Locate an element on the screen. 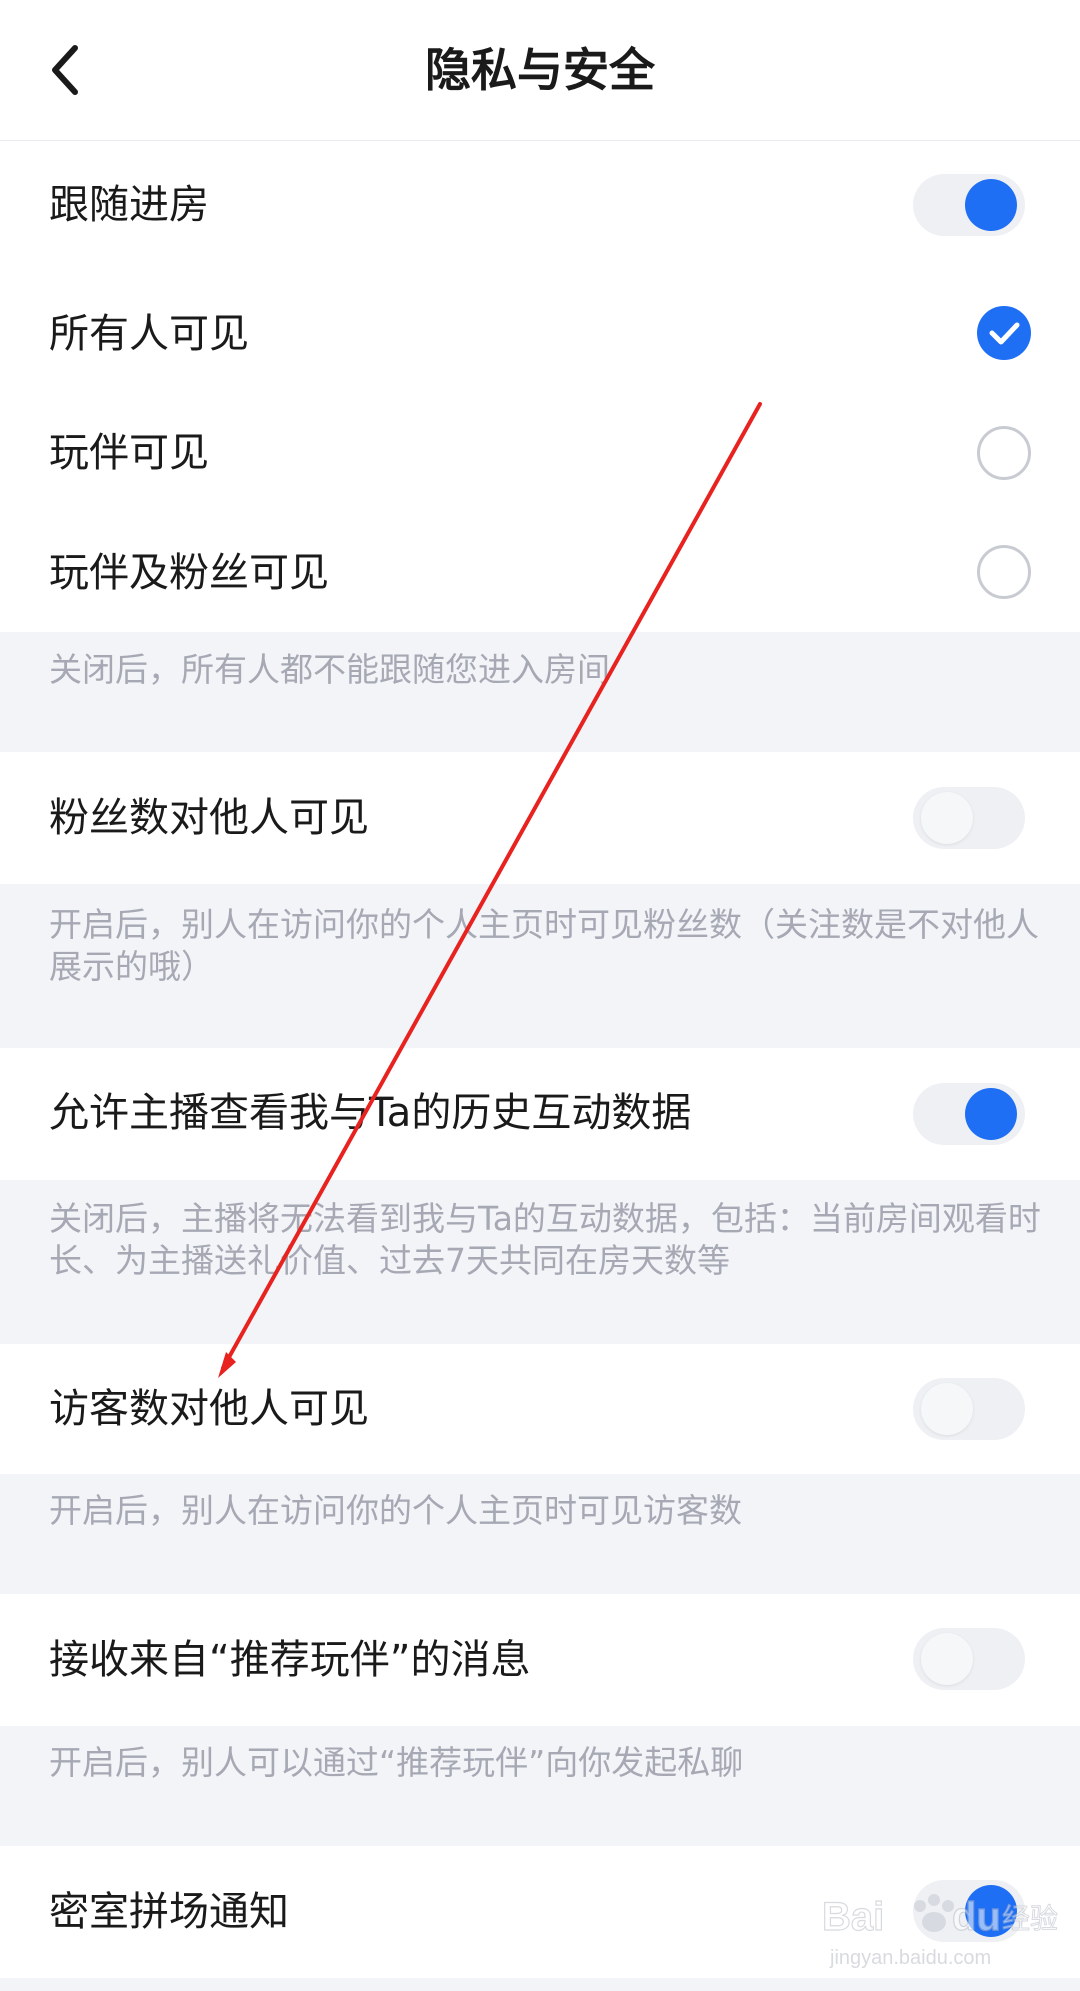  baidu-watermark: Bai du 经验 jingyan.baidu.com is located at coordinates (941, 1928).